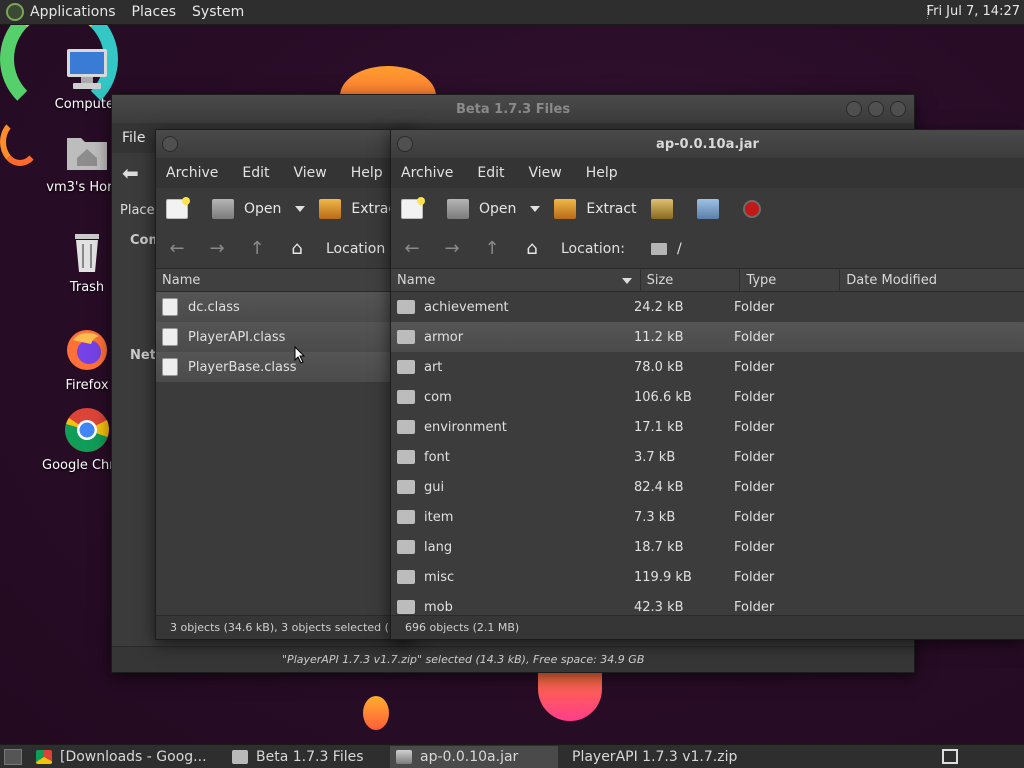 This screenshot has width=1024, height=768. What do you see at coordinates (308, 757) in the screenshot?
I see `taskbar-item: Beta 1.7.3 Files` at bounding box center [308, 757].